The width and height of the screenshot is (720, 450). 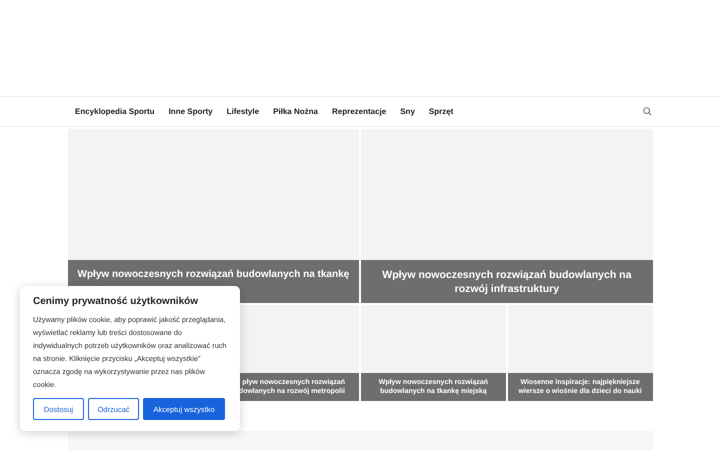 I want to click on search-icon, so click(x=647, y=111).